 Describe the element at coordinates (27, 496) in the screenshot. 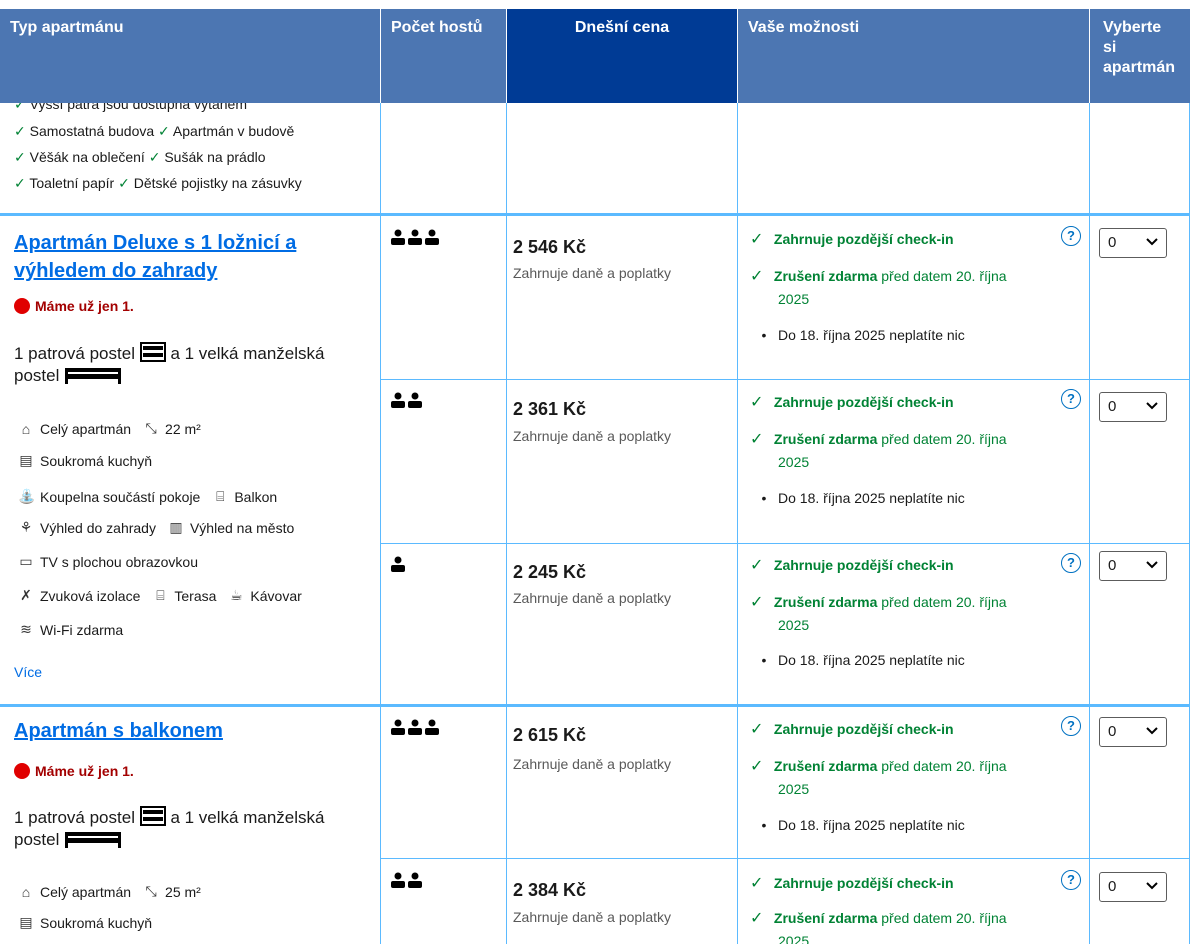

I see `shower-icon: ⛲` at that location.